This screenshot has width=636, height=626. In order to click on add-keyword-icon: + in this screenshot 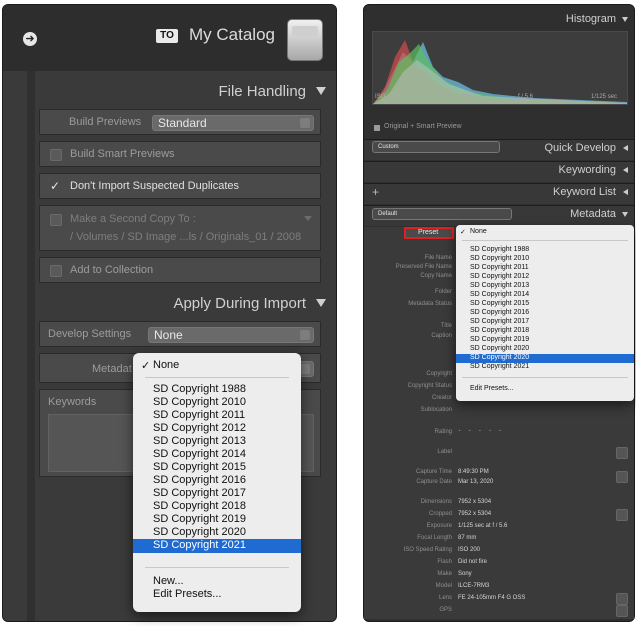, I will do `click(375, 192)`.